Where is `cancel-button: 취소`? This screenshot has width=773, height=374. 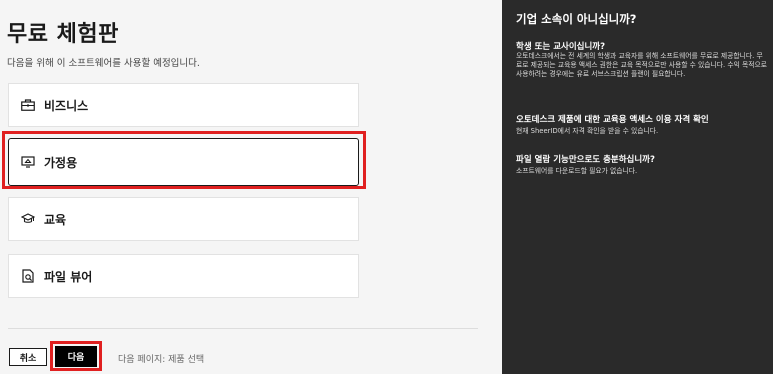
cancel-button: 취소 is located at coordinates (28, 357).